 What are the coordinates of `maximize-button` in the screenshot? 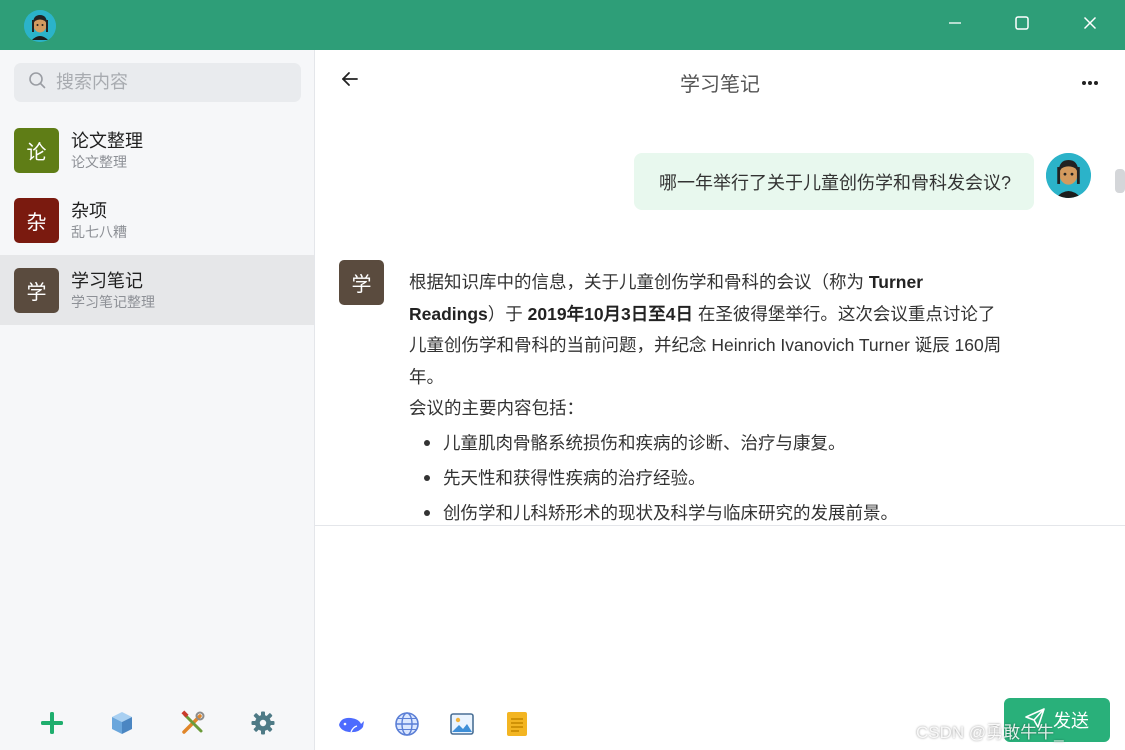 It's located at (1022, 25).